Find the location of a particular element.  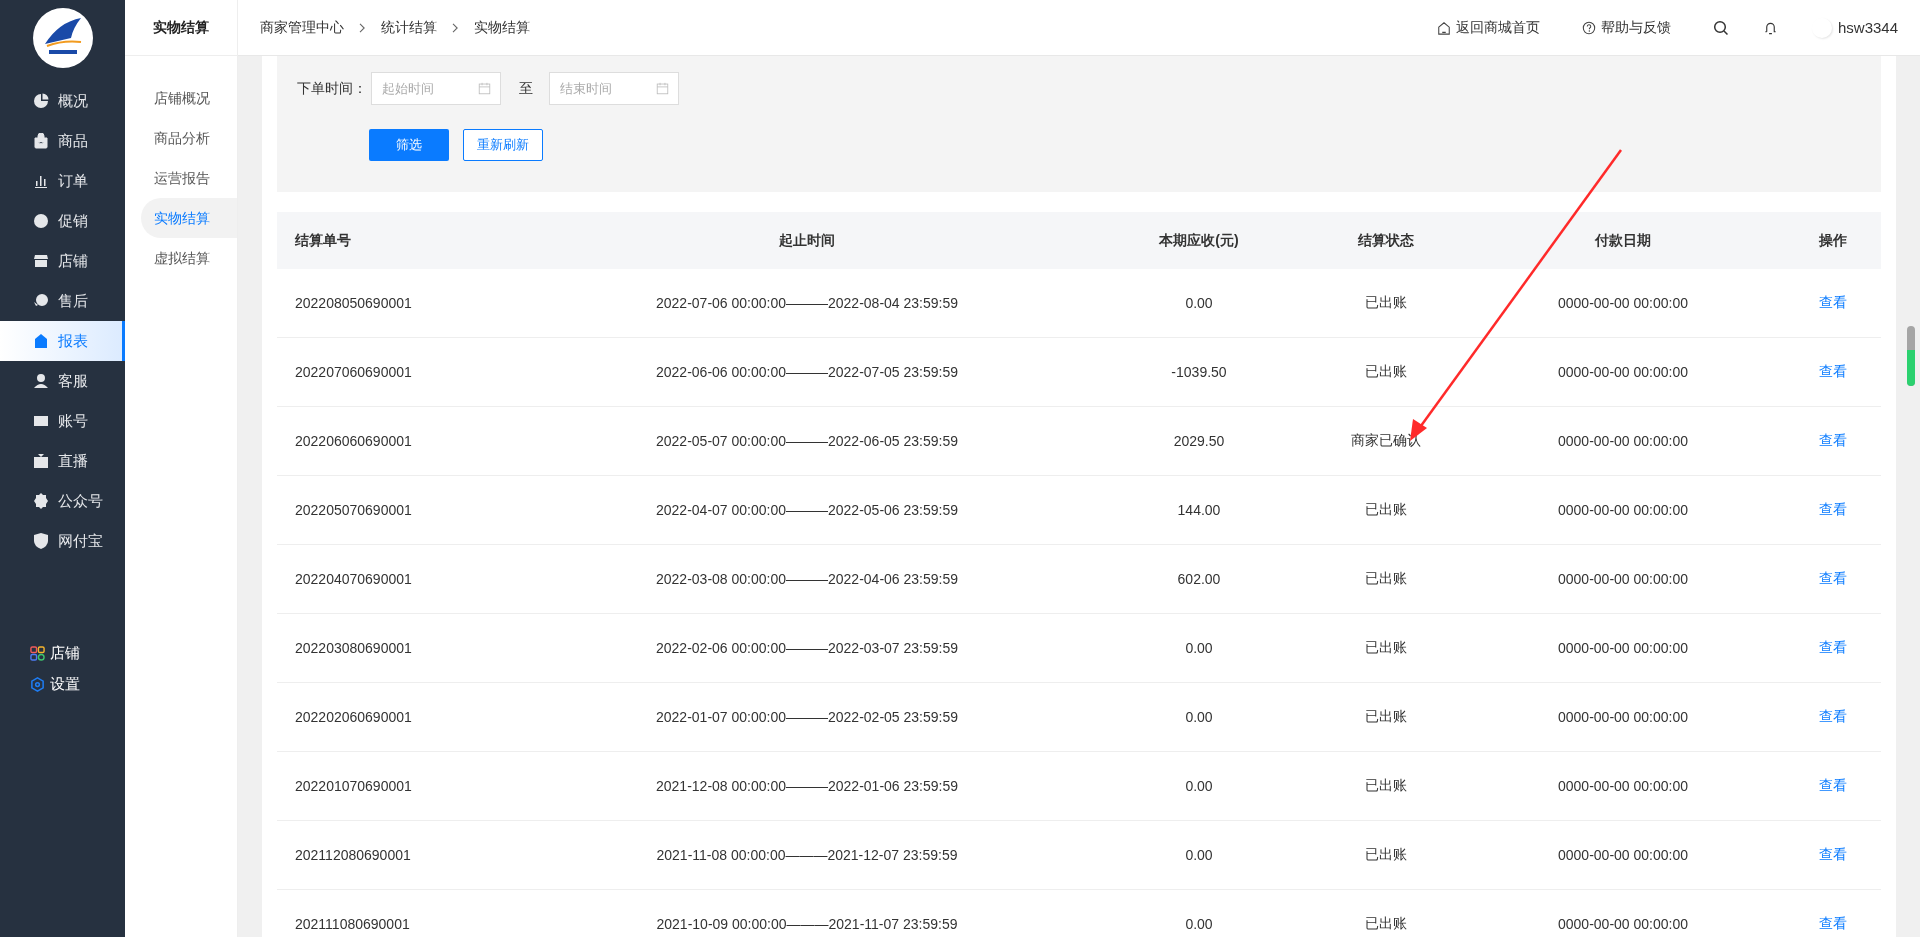

column-header: 结算状态 is located at coordinates (1386, 240).